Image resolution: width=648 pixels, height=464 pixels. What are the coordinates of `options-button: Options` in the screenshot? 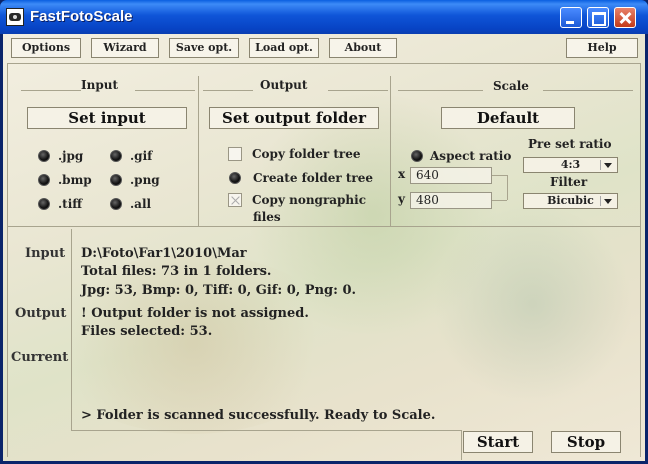 It's located at (46, 48).